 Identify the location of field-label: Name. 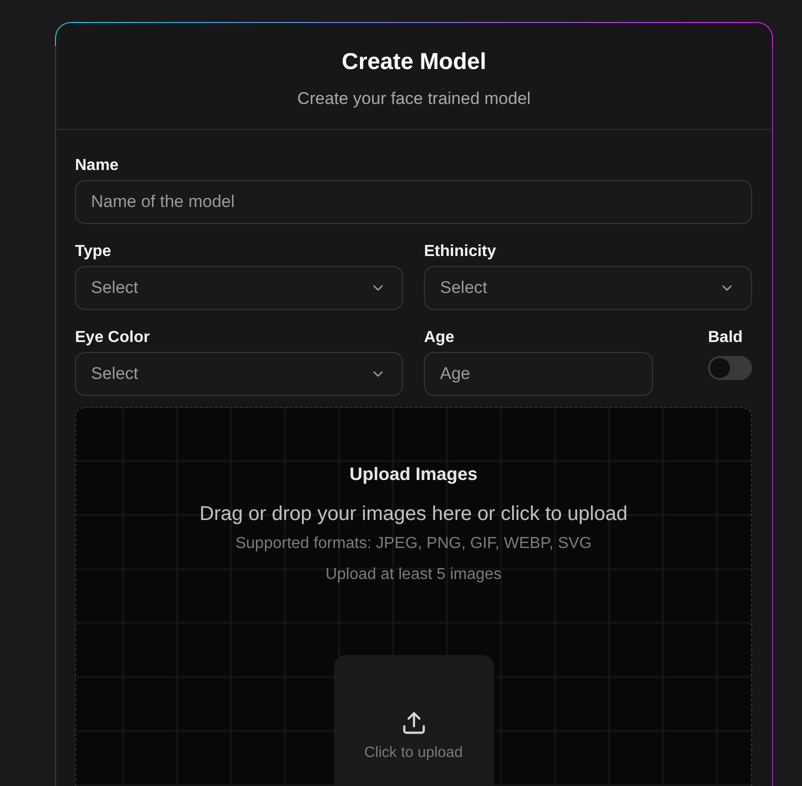
(97, 166).